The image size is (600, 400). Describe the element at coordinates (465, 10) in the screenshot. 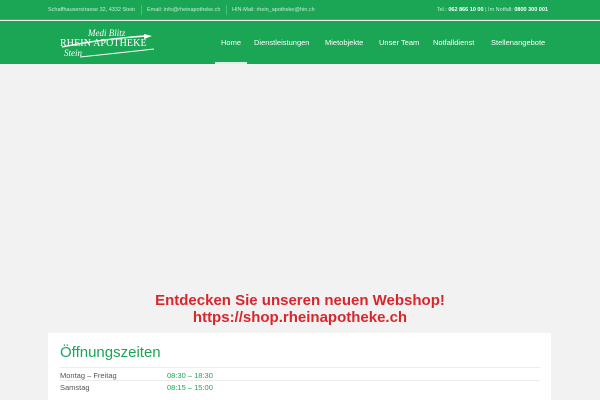

I see `phone-number: 062 866 10 00` at that location.